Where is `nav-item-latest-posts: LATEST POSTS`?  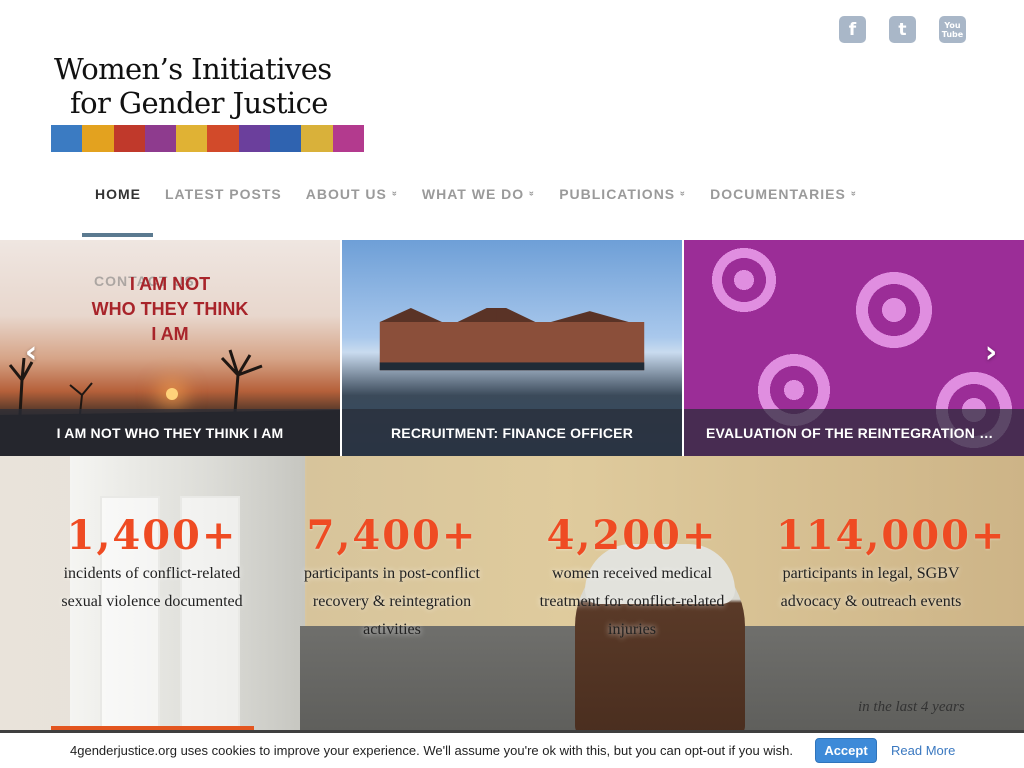
nav-item-latest-posts: LATEST POSTS is located at coordinates (223, 194).